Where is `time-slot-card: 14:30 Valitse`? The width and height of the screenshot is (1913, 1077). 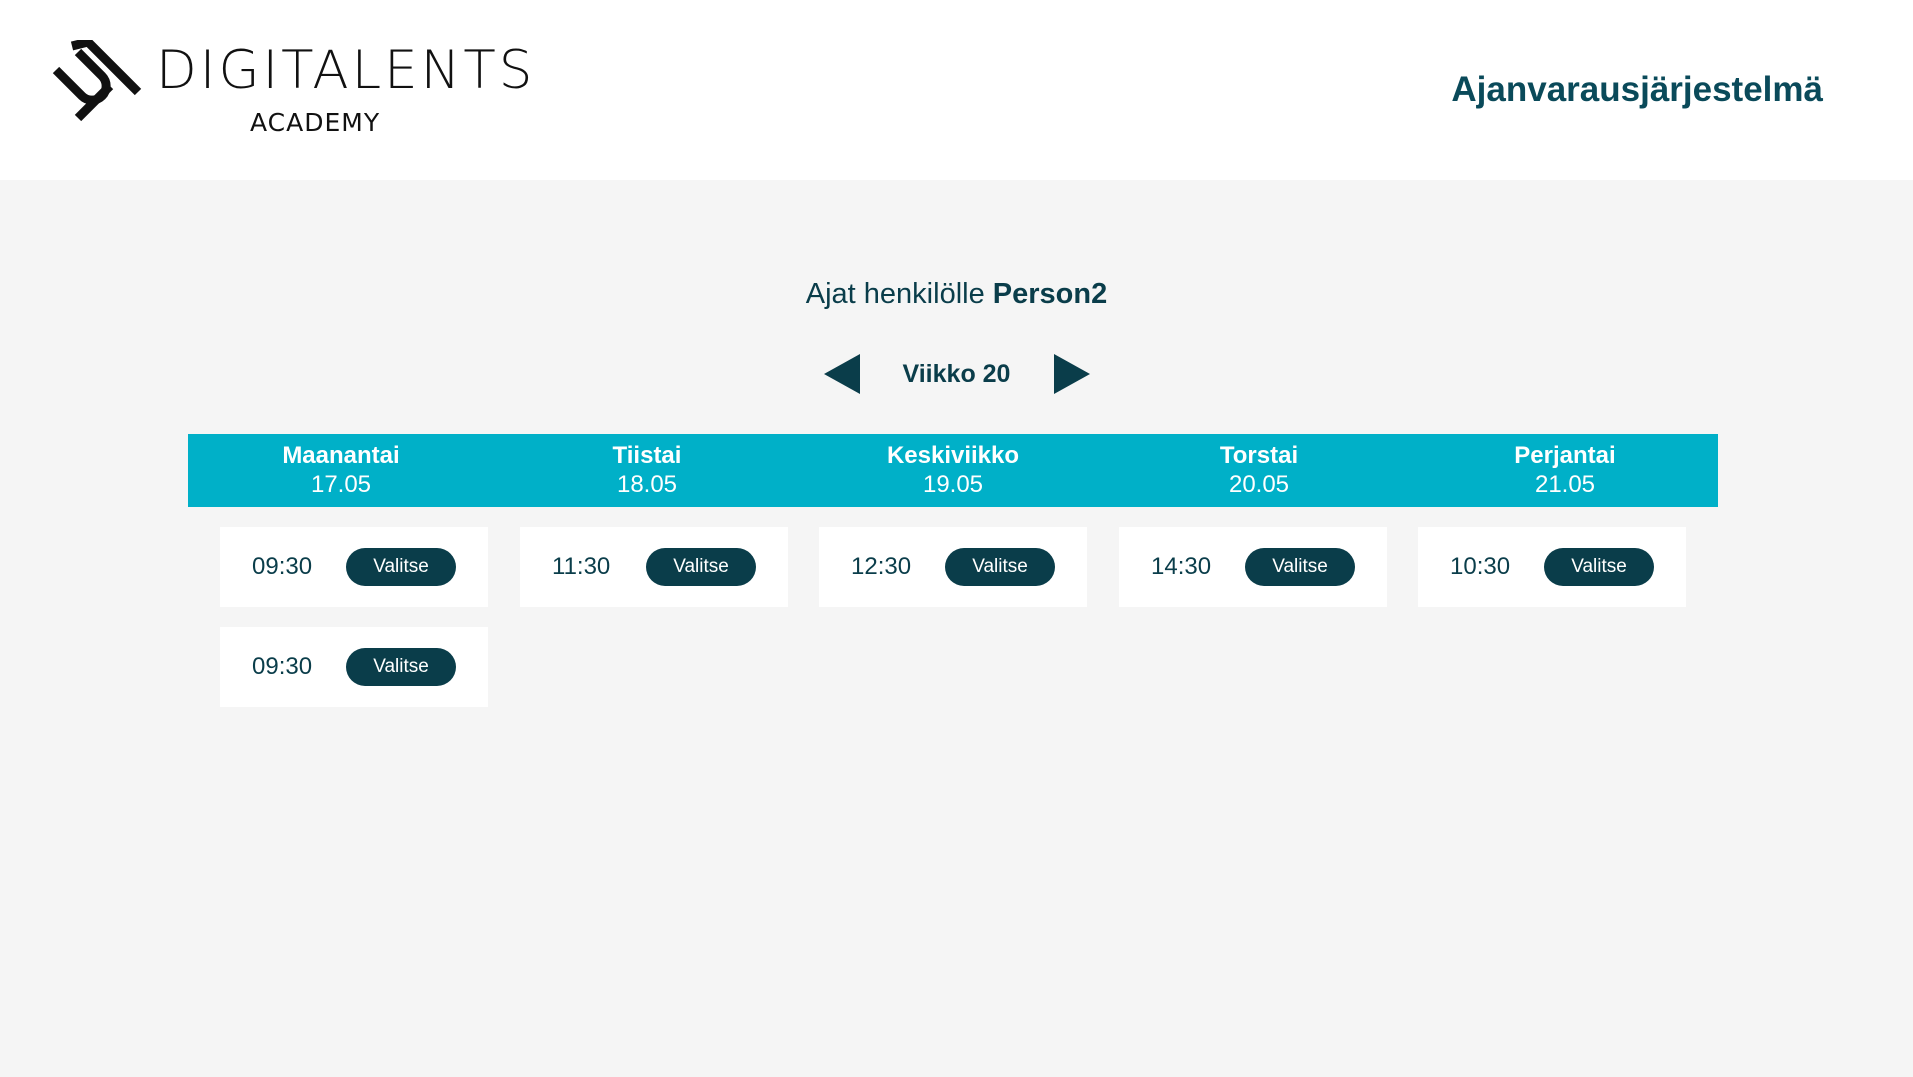
time-slot-card: 14:30 Valitse is located at coordinates (1253, 567).